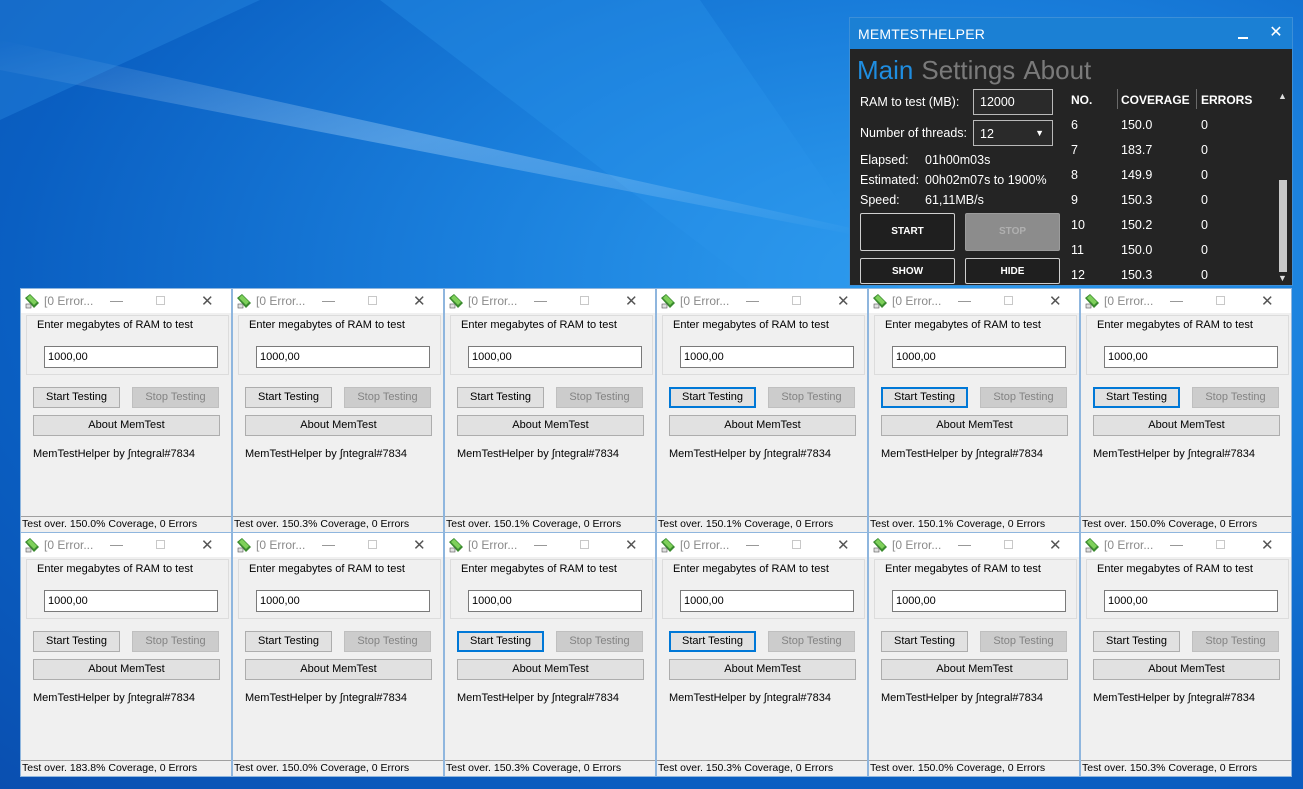 The width and height of the screenshot is (1303, 789). I want to click on stop-button: STOP, so click(1012, 232).